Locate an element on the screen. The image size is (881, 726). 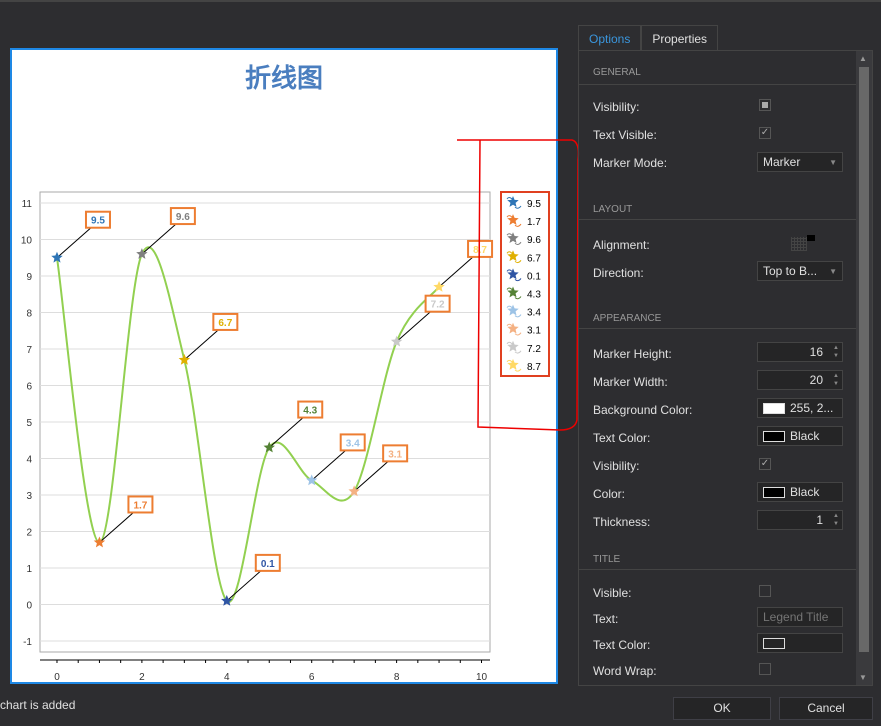
word-wrap-label: Word Wrap: is located at coordinates (625, 671).